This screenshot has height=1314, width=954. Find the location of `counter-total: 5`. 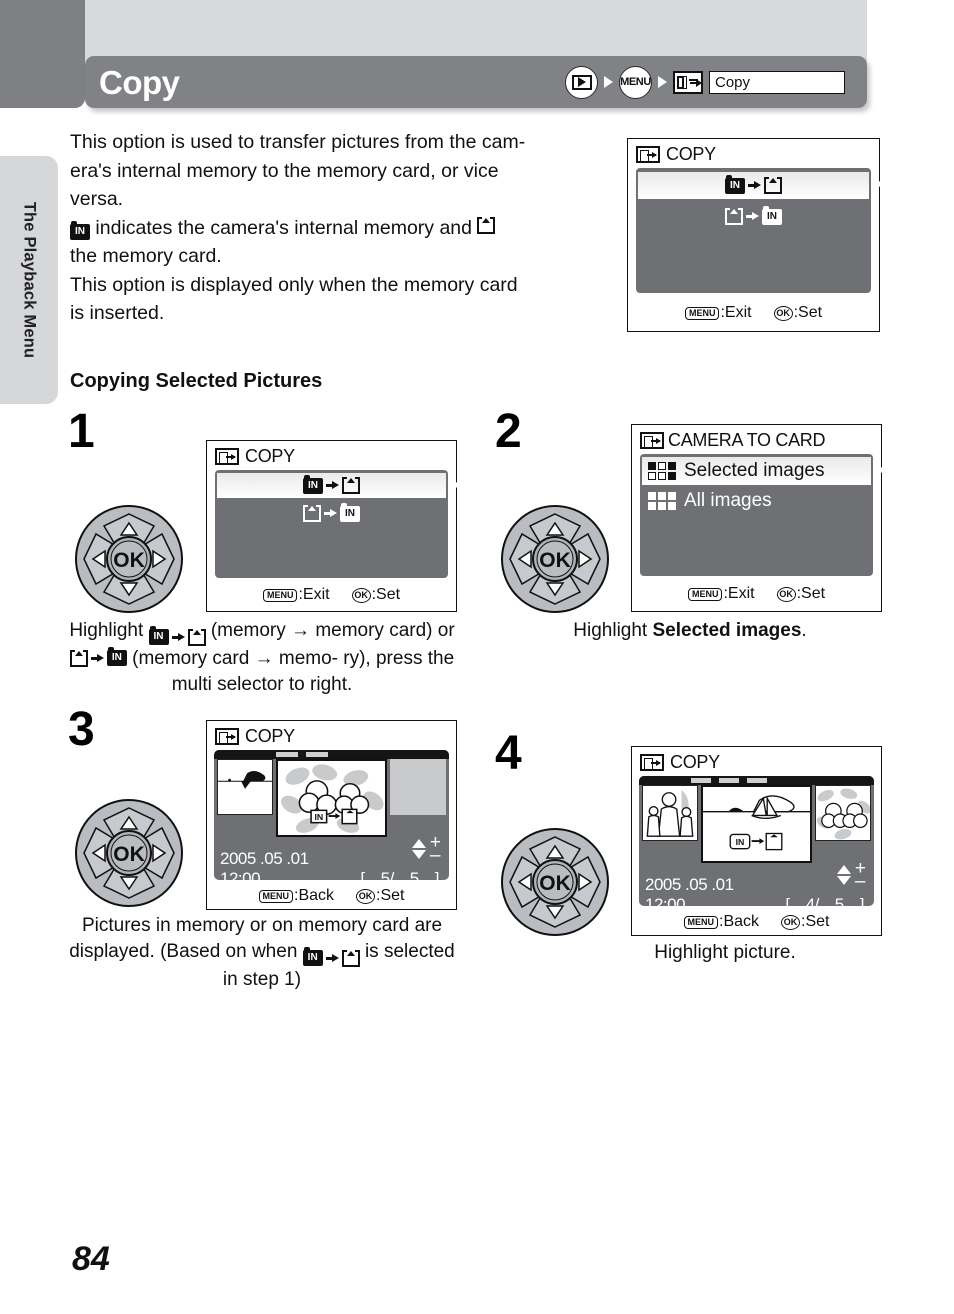

counter-total: 5 is located at coordinates (839, 900).